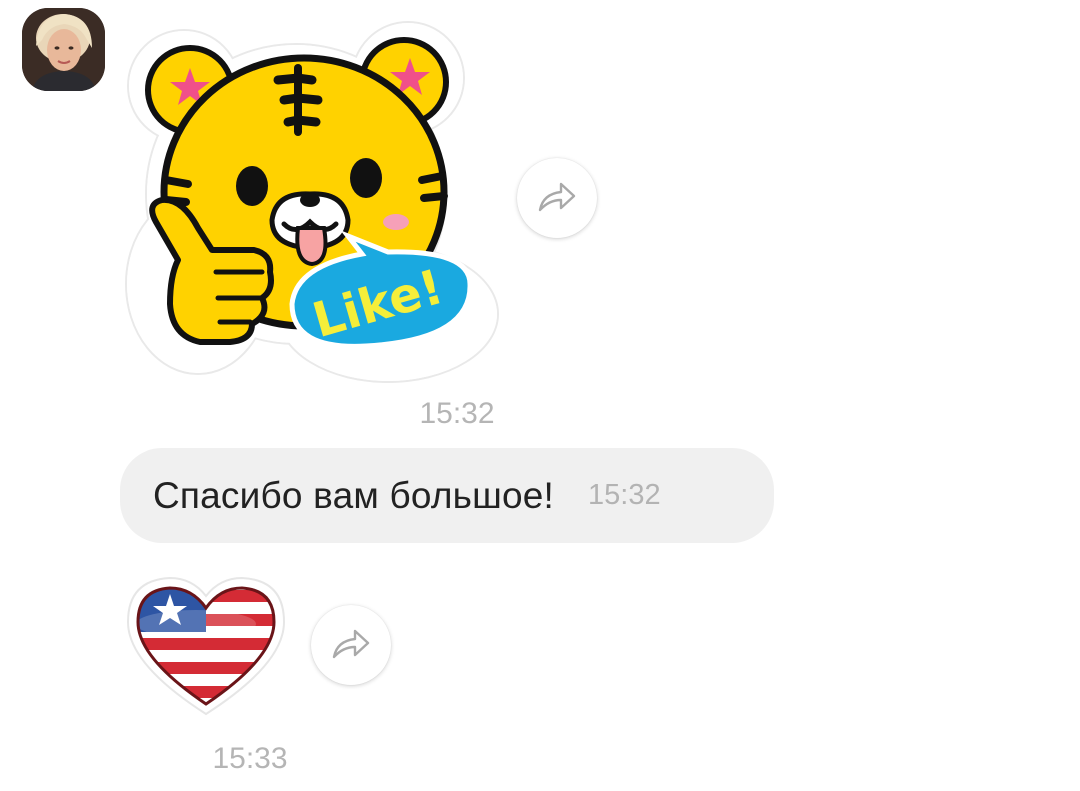 Image resolution: width=1080 pixels, height=791 pixels. I want to click on contact-avatar, so click(63, 49).